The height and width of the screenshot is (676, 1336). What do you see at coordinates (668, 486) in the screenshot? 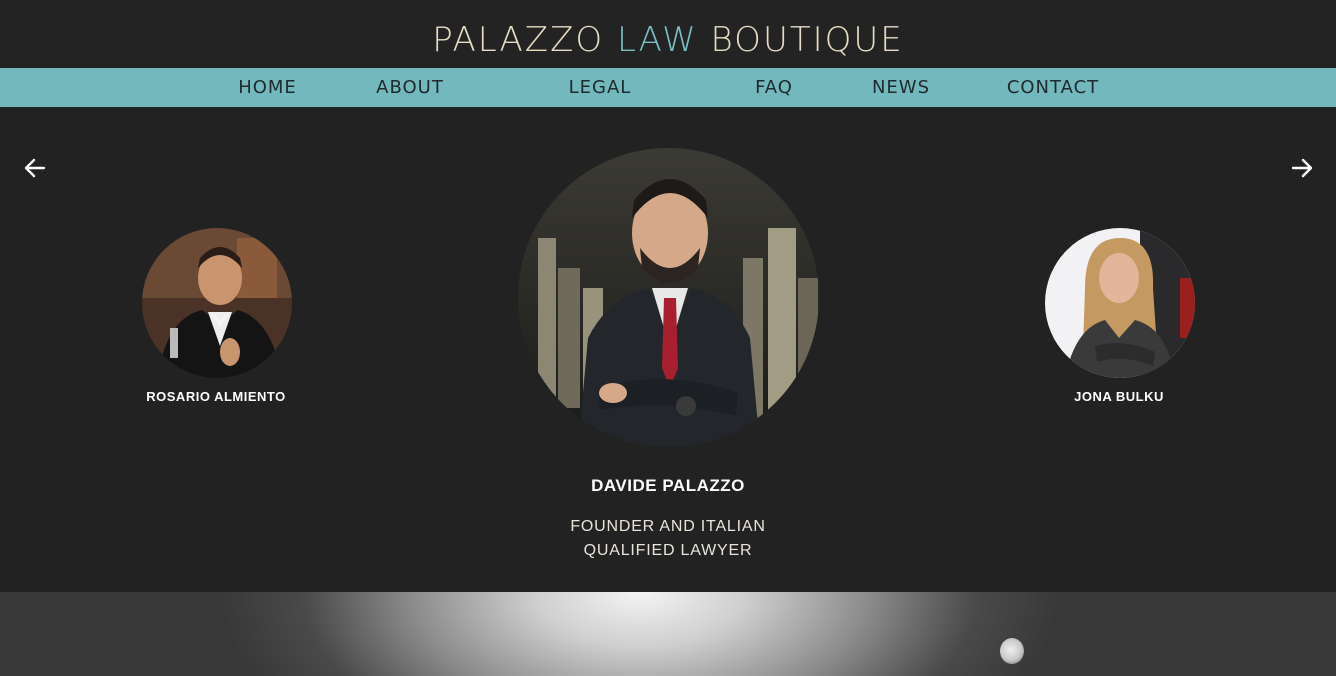
I see `advisor-name-davide: DAVIDE PALAZZO` at bounding box center [668, 486].